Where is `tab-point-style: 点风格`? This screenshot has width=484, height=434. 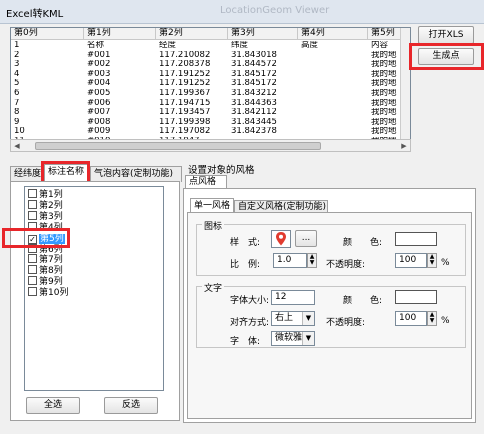 tab-point-style: 点风格 is located at coordinates (206, 182).